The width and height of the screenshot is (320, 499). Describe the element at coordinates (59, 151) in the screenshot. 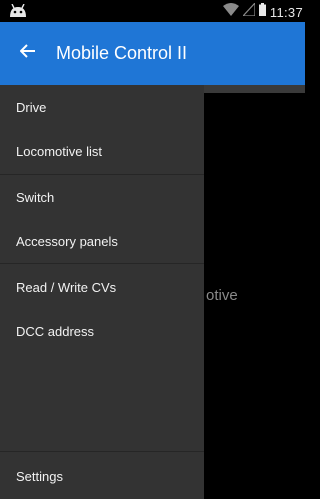

I see `drawer-item-label: Locomotive list` at that location.